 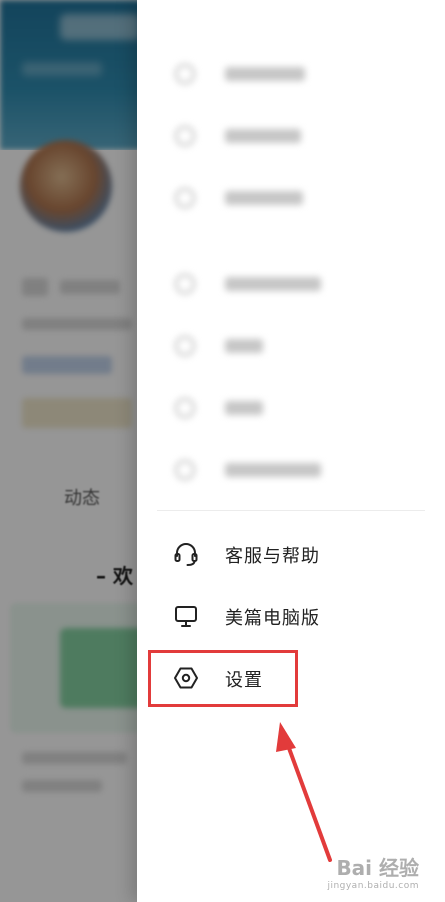 I want to click on watermark-url: jingyan.baidu.com, so click(x=373, y=886).